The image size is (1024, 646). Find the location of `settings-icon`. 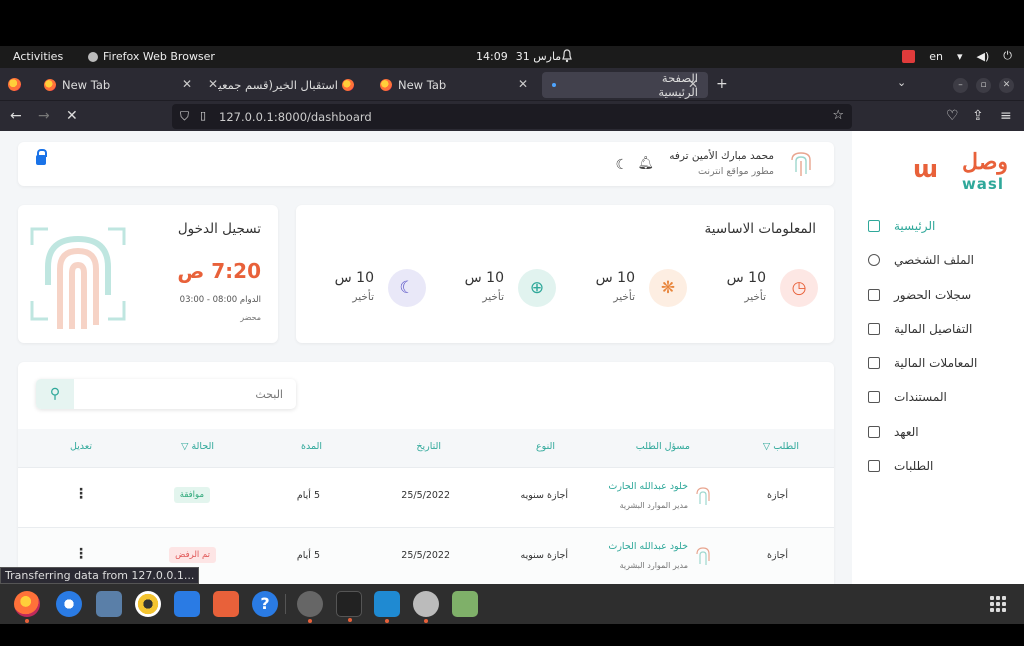

settings-icon is located at coordinates (310, 607).